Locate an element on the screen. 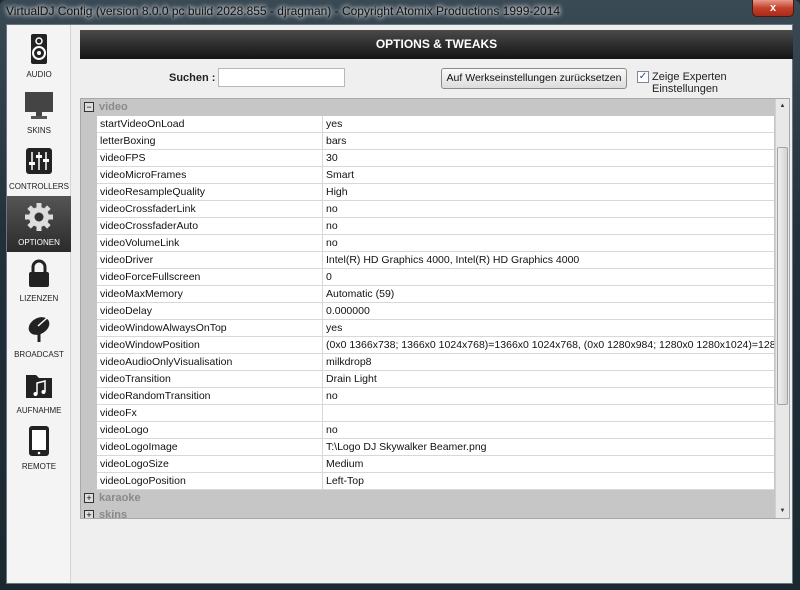  option-value: bars is located at coordinates (548, 141).